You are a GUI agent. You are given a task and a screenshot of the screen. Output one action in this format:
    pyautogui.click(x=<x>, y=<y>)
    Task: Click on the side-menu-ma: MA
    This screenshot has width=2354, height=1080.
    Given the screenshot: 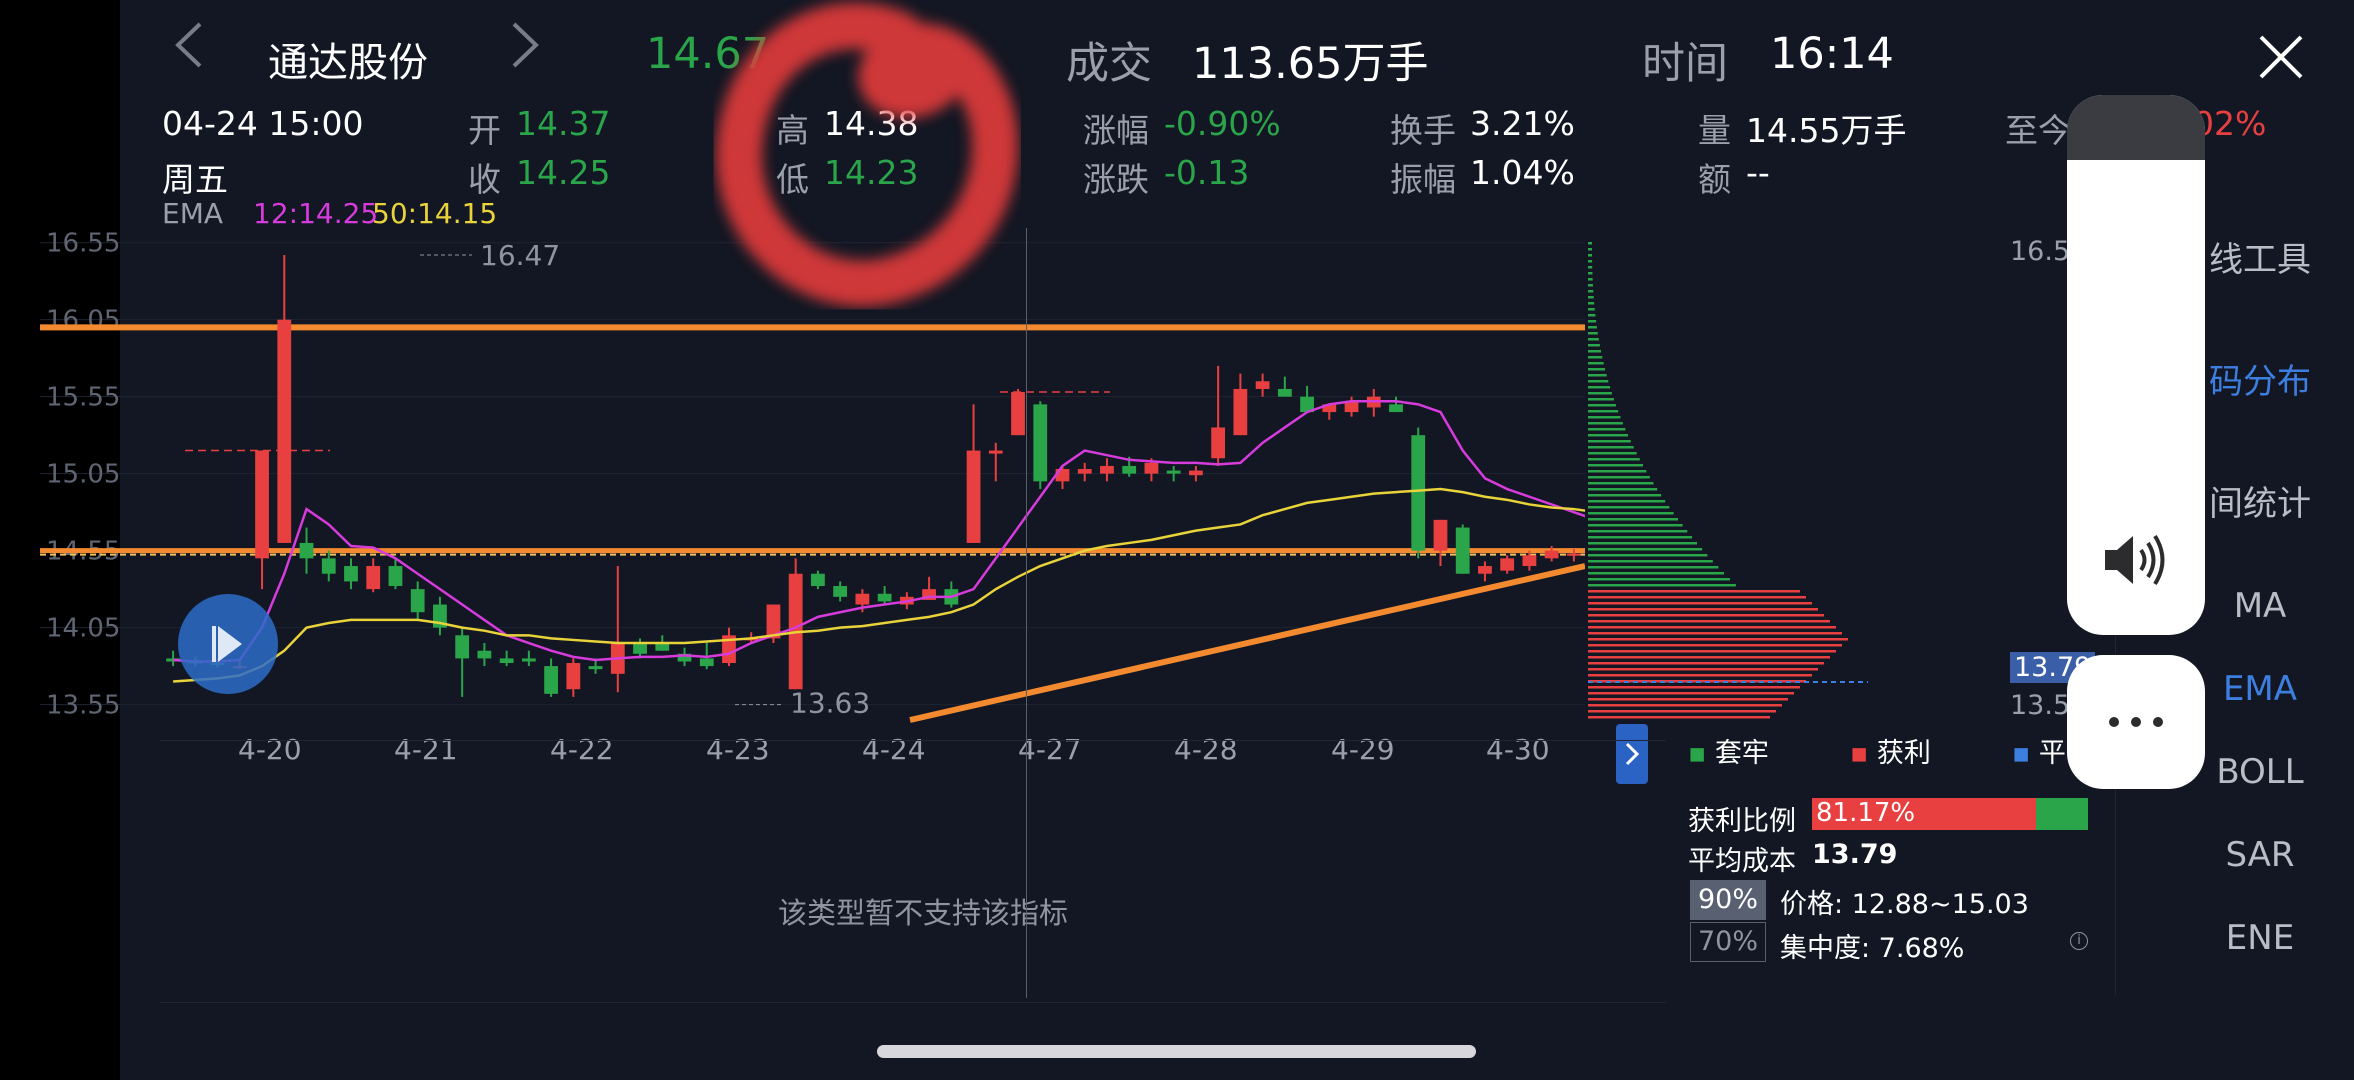 What is the action you would take?
    pyautogui.click(x=2260, y=606)
    